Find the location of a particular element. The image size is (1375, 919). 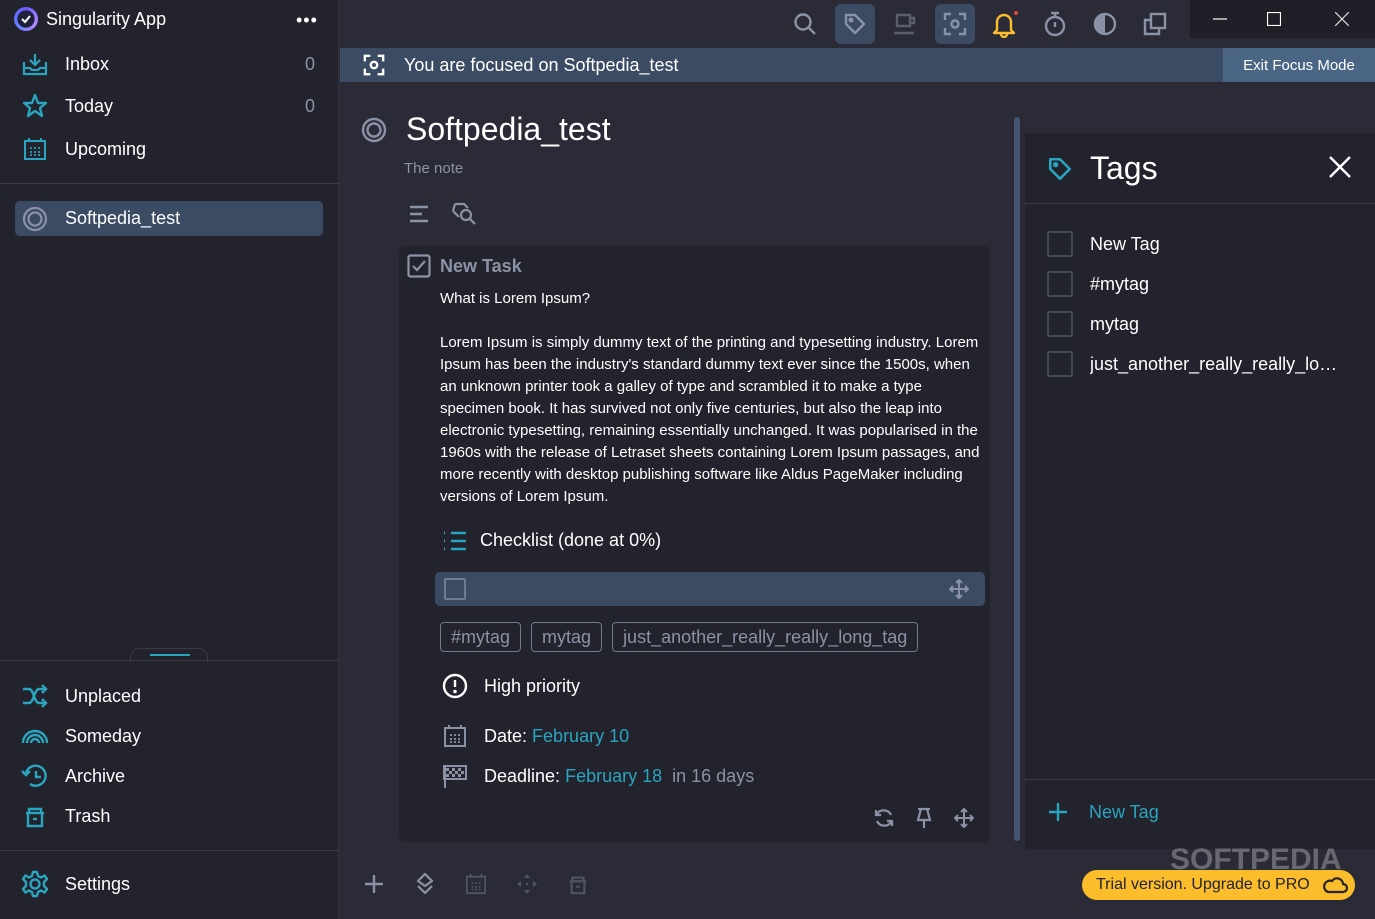

checklist-item is located at coordinates (710, 589).